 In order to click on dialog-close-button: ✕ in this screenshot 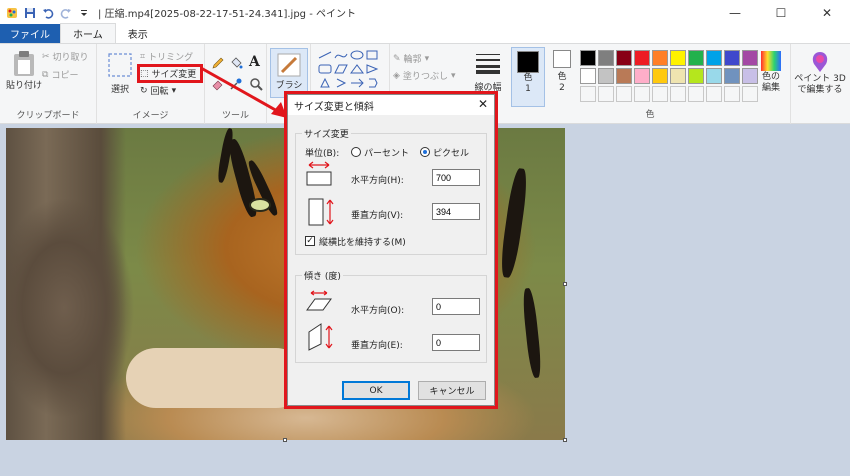, I will do `click(483, 104)`.